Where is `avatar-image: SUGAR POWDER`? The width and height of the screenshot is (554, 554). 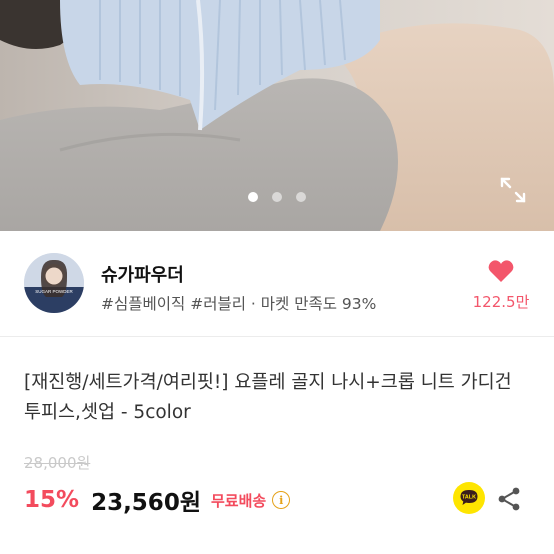 avatar-image: SUGAR POWDER is located at coordinates (54, 283).